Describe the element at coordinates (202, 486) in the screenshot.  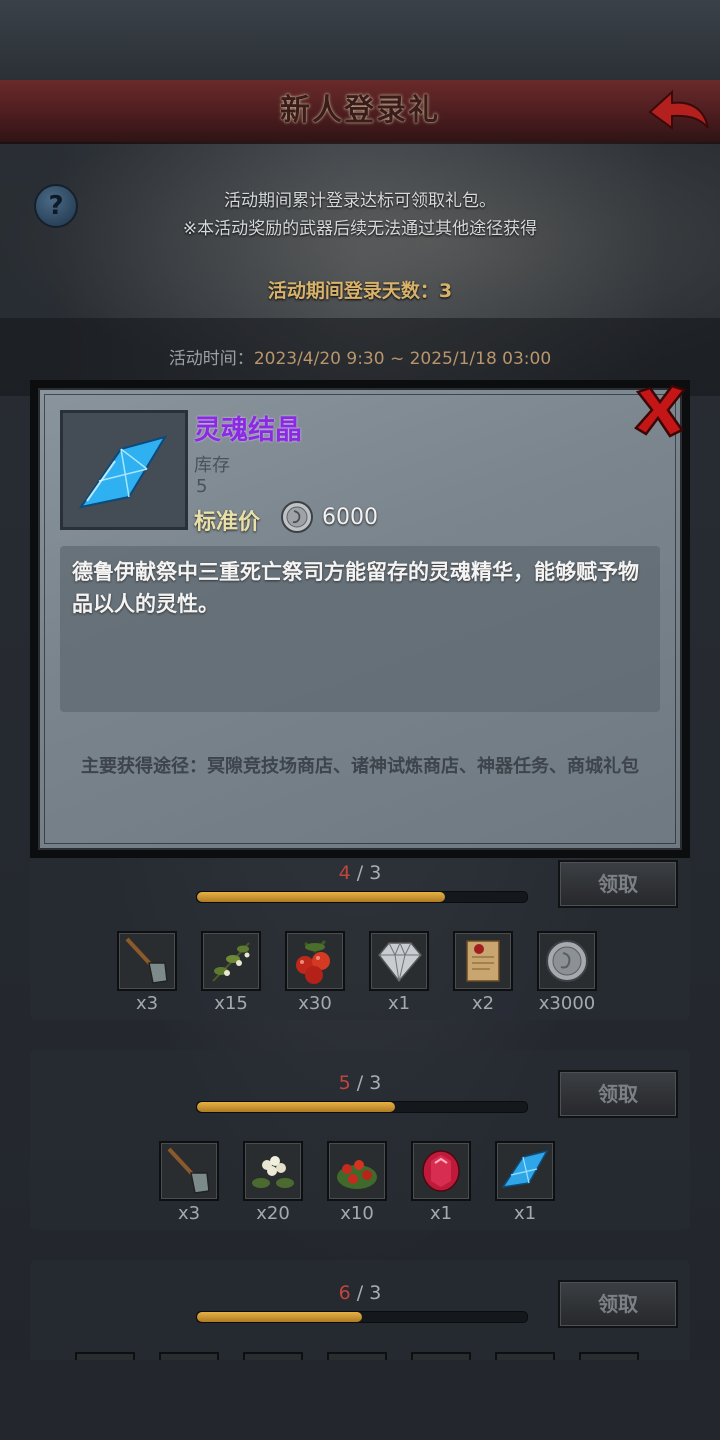
I see `stock-value: 5` at that location.